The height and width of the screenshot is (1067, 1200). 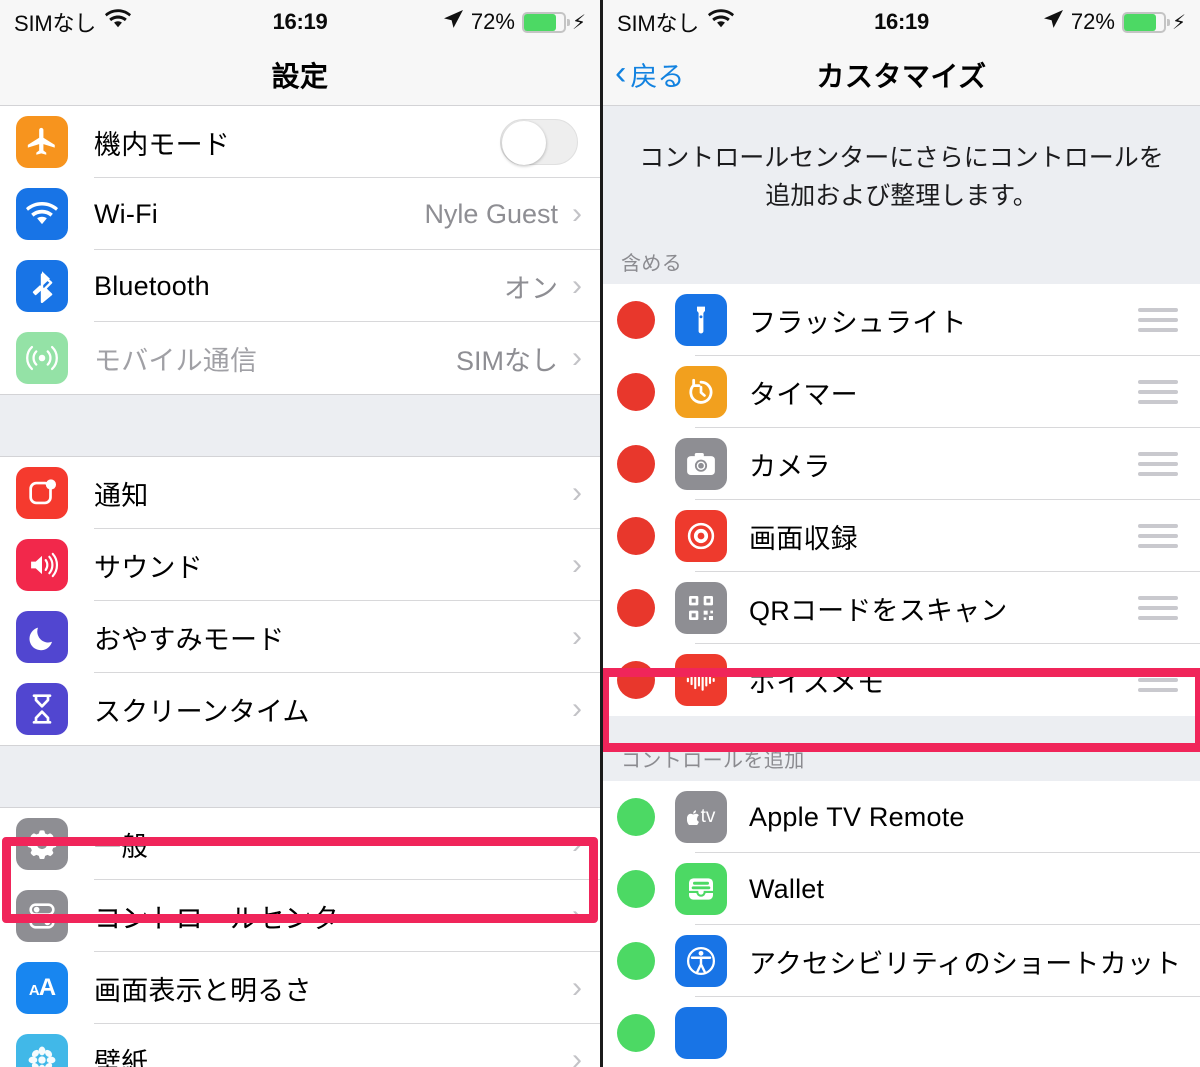 What do you see at coordinates (300, 358) in the screenshot?
I see `settings-row-cellular: モバイル通信 SIMなし ›` at bounding box center [300, 358].